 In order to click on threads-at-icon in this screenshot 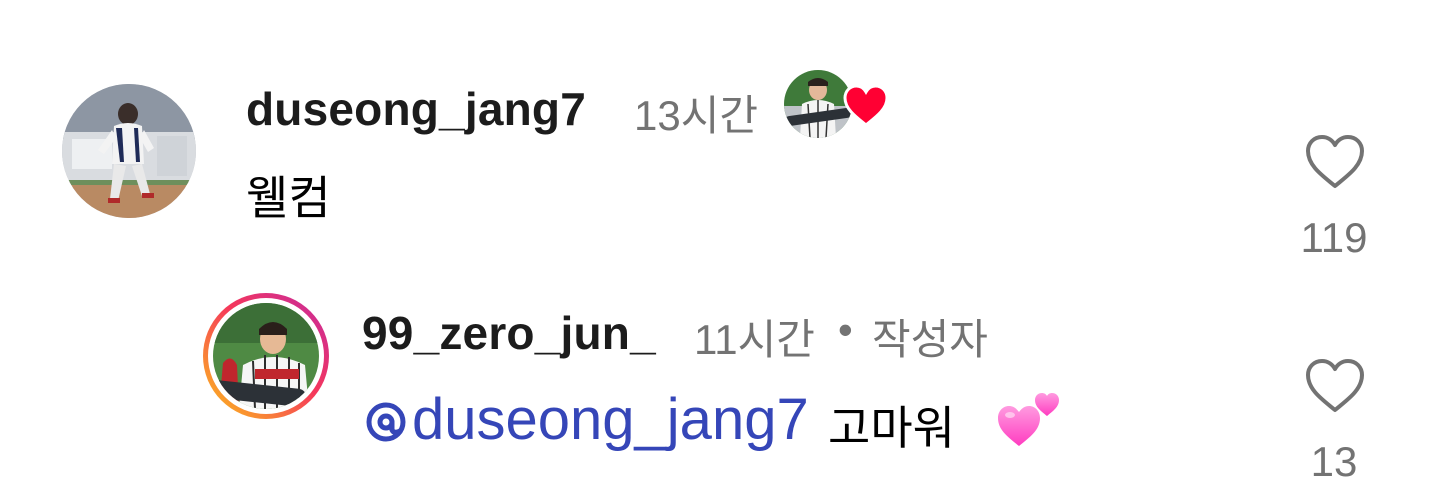, I will do `click(386, 422)`.